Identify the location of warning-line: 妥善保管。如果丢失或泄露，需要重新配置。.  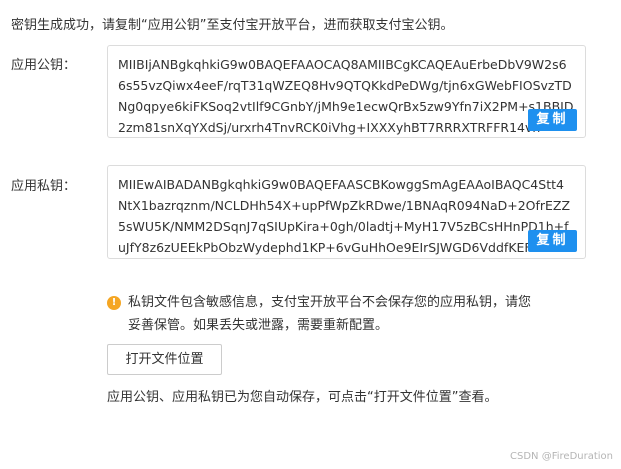
(258, 325).